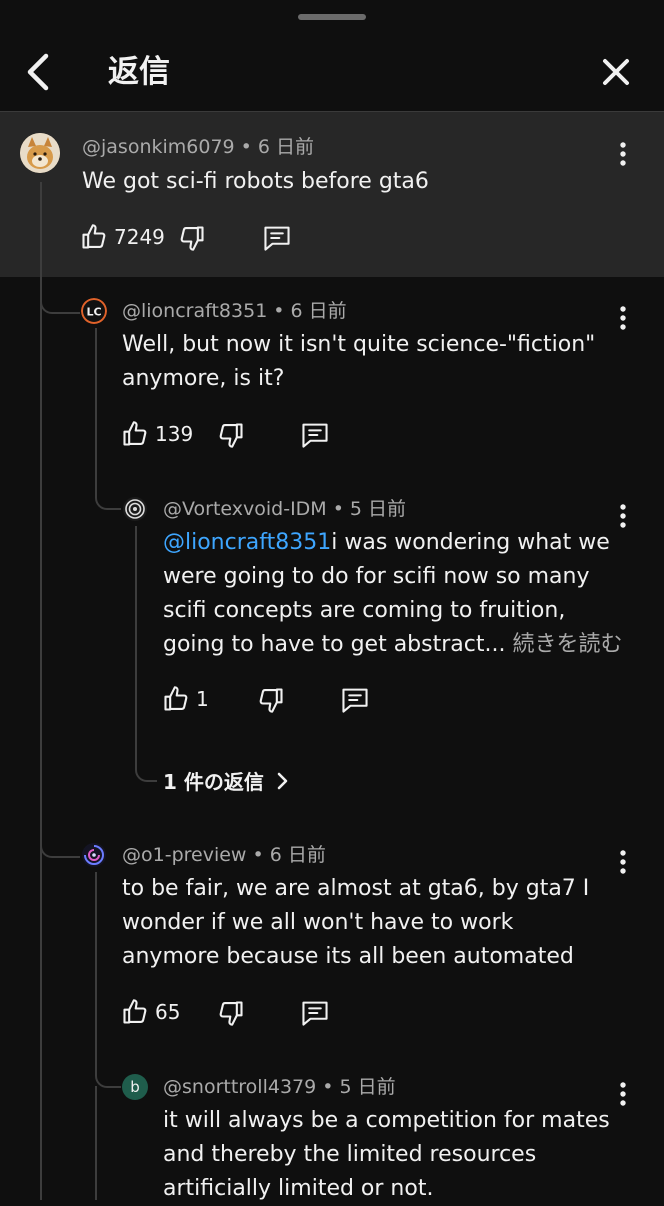  I want to click on view-replies-button: 1 件の返信, so click(228, 780).